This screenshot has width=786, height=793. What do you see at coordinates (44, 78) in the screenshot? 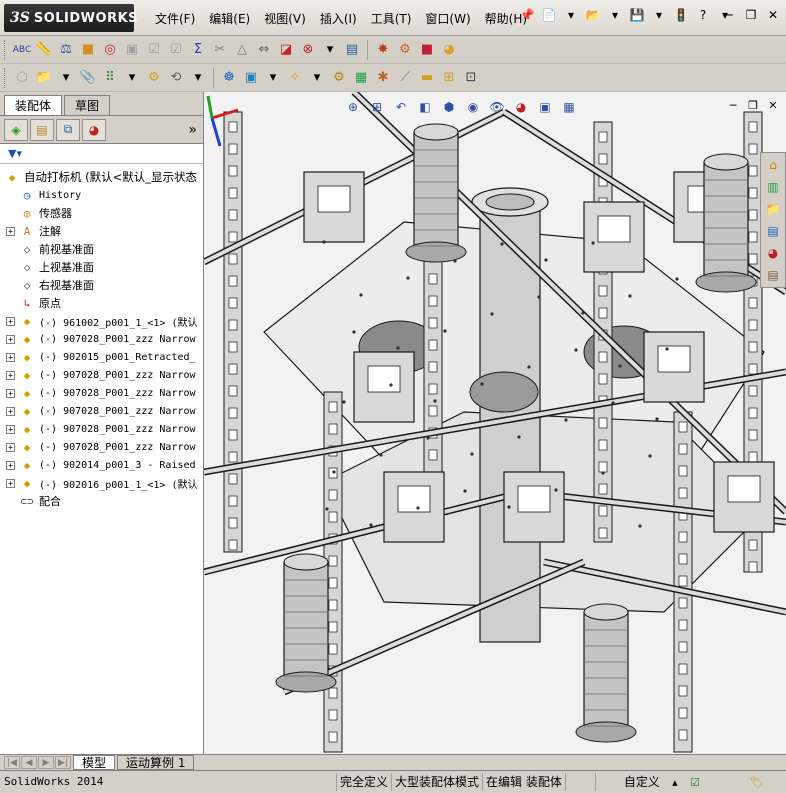
I see `insert-component-icon: 📁` at bounding box center [44, 78].